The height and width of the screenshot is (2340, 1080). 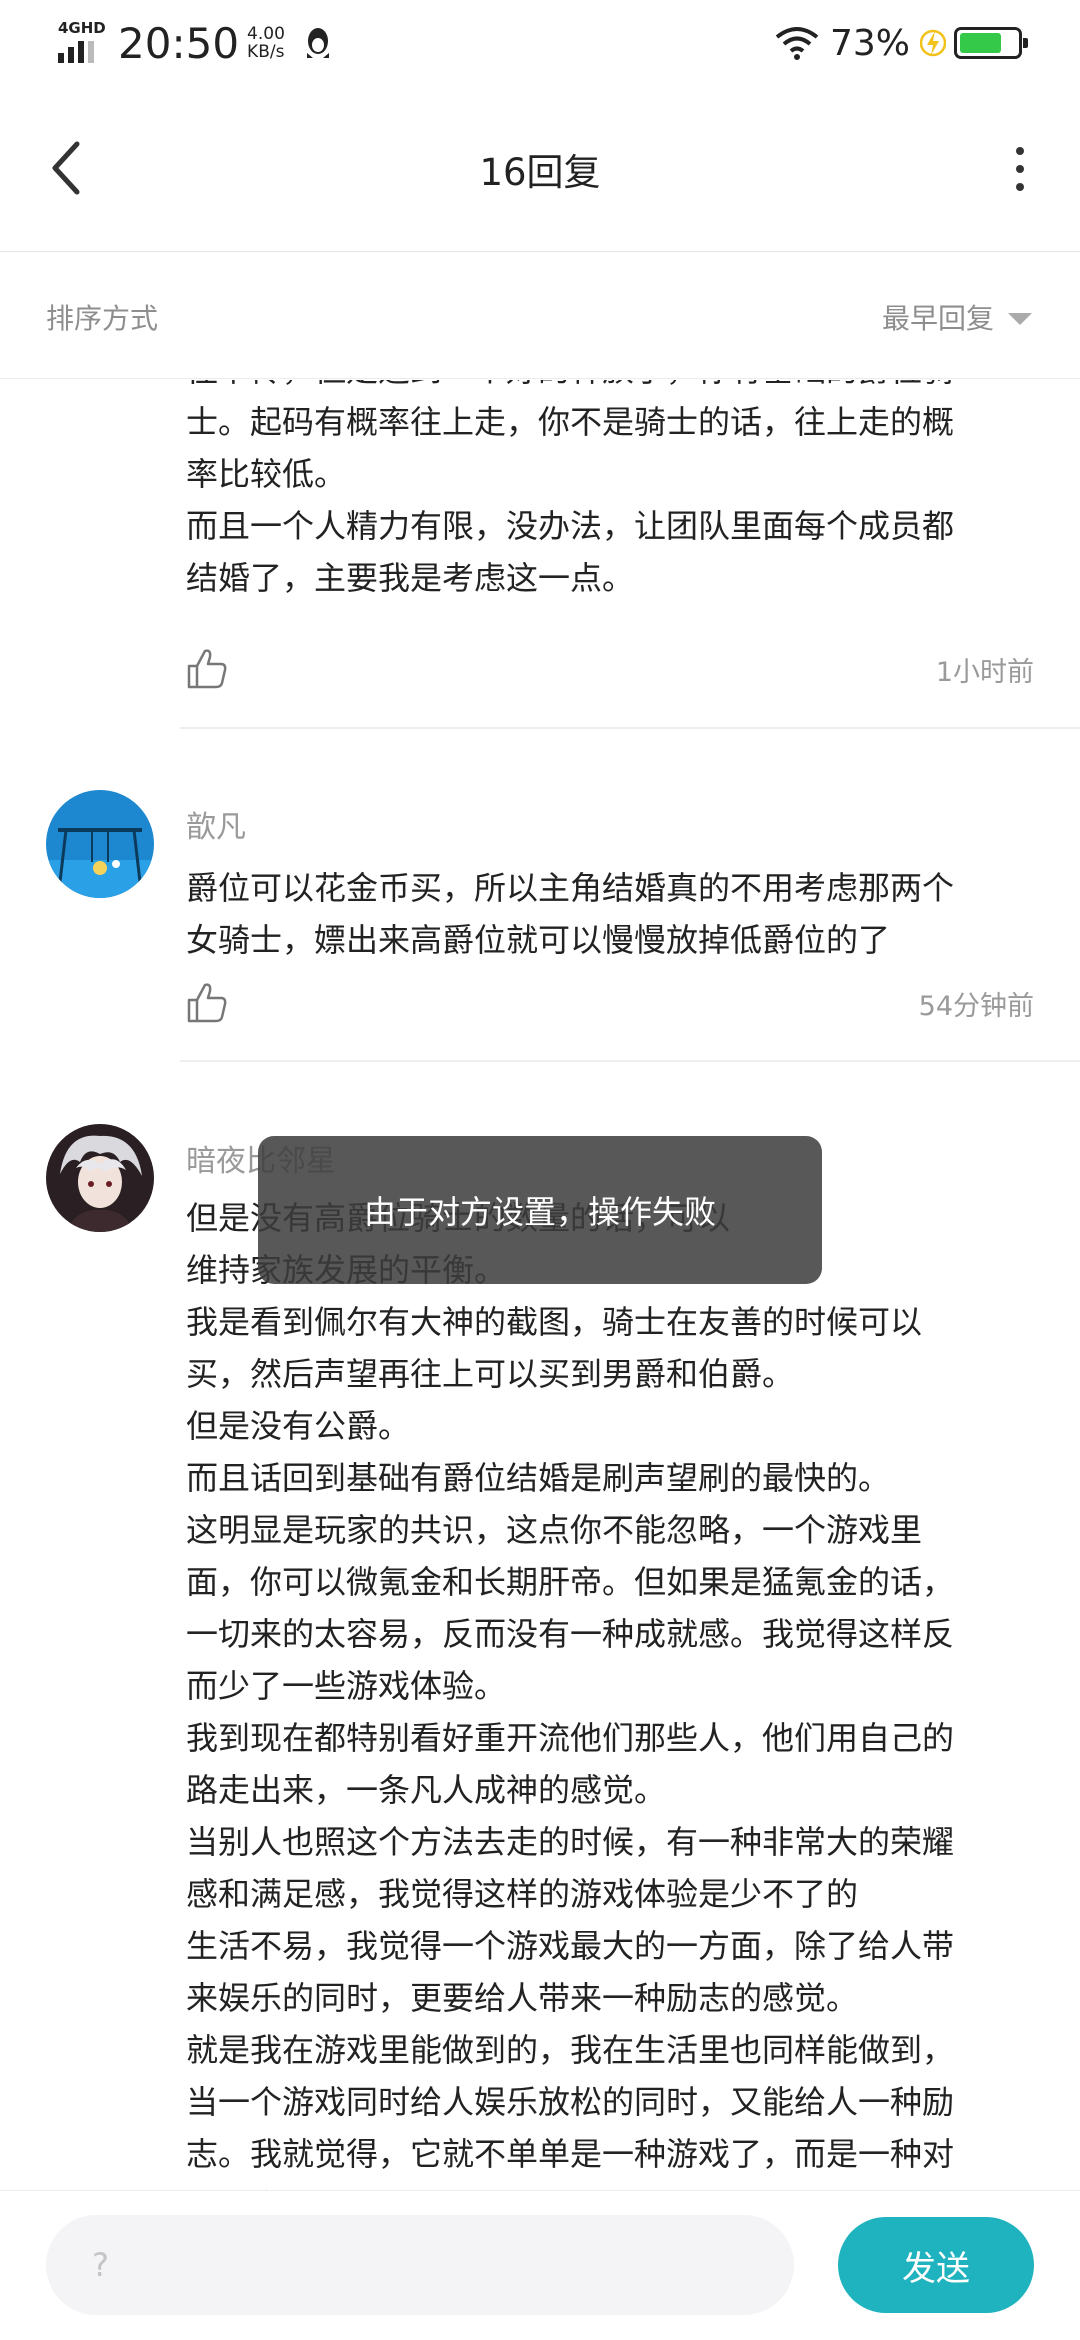 What do you see at coordinates (266, 34) in the screenshot?
I see `speed-value: 4.00` at bounding box center [266, 34].